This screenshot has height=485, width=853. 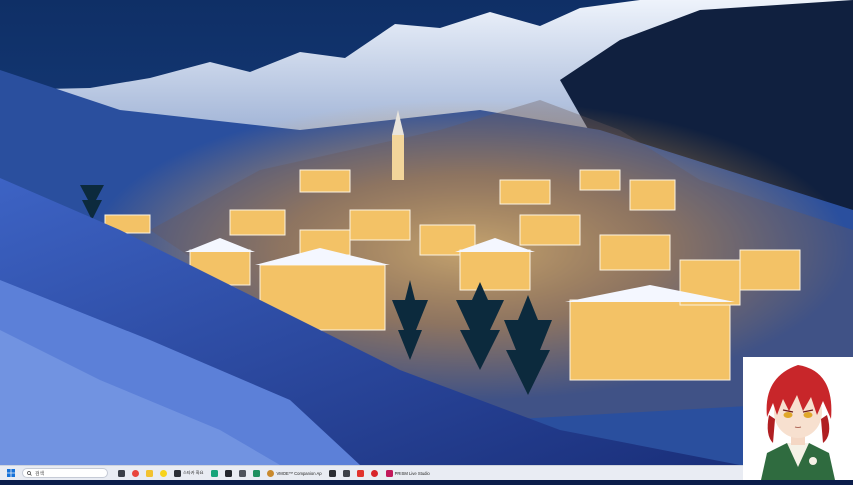 I want to click on app-14-icon, so click(x=375, y=473).